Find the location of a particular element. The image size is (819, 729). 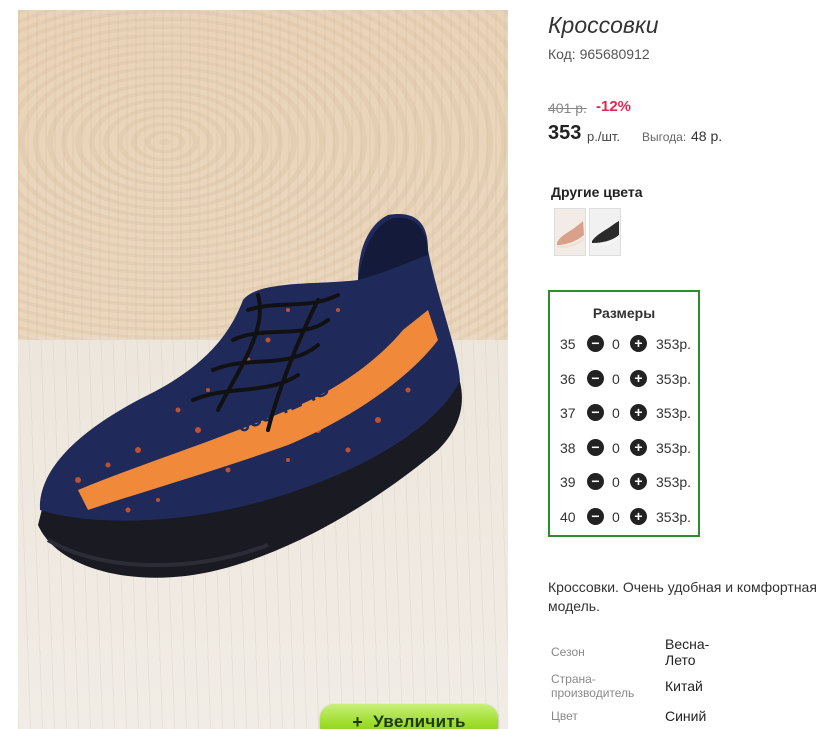

attribute-label-country: Страна-производитель is located at coordinates (593, 686).